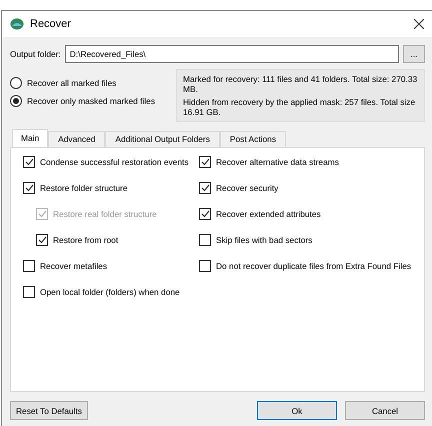  I want to click on checkbox-label: Recover security, so click(247, 188).